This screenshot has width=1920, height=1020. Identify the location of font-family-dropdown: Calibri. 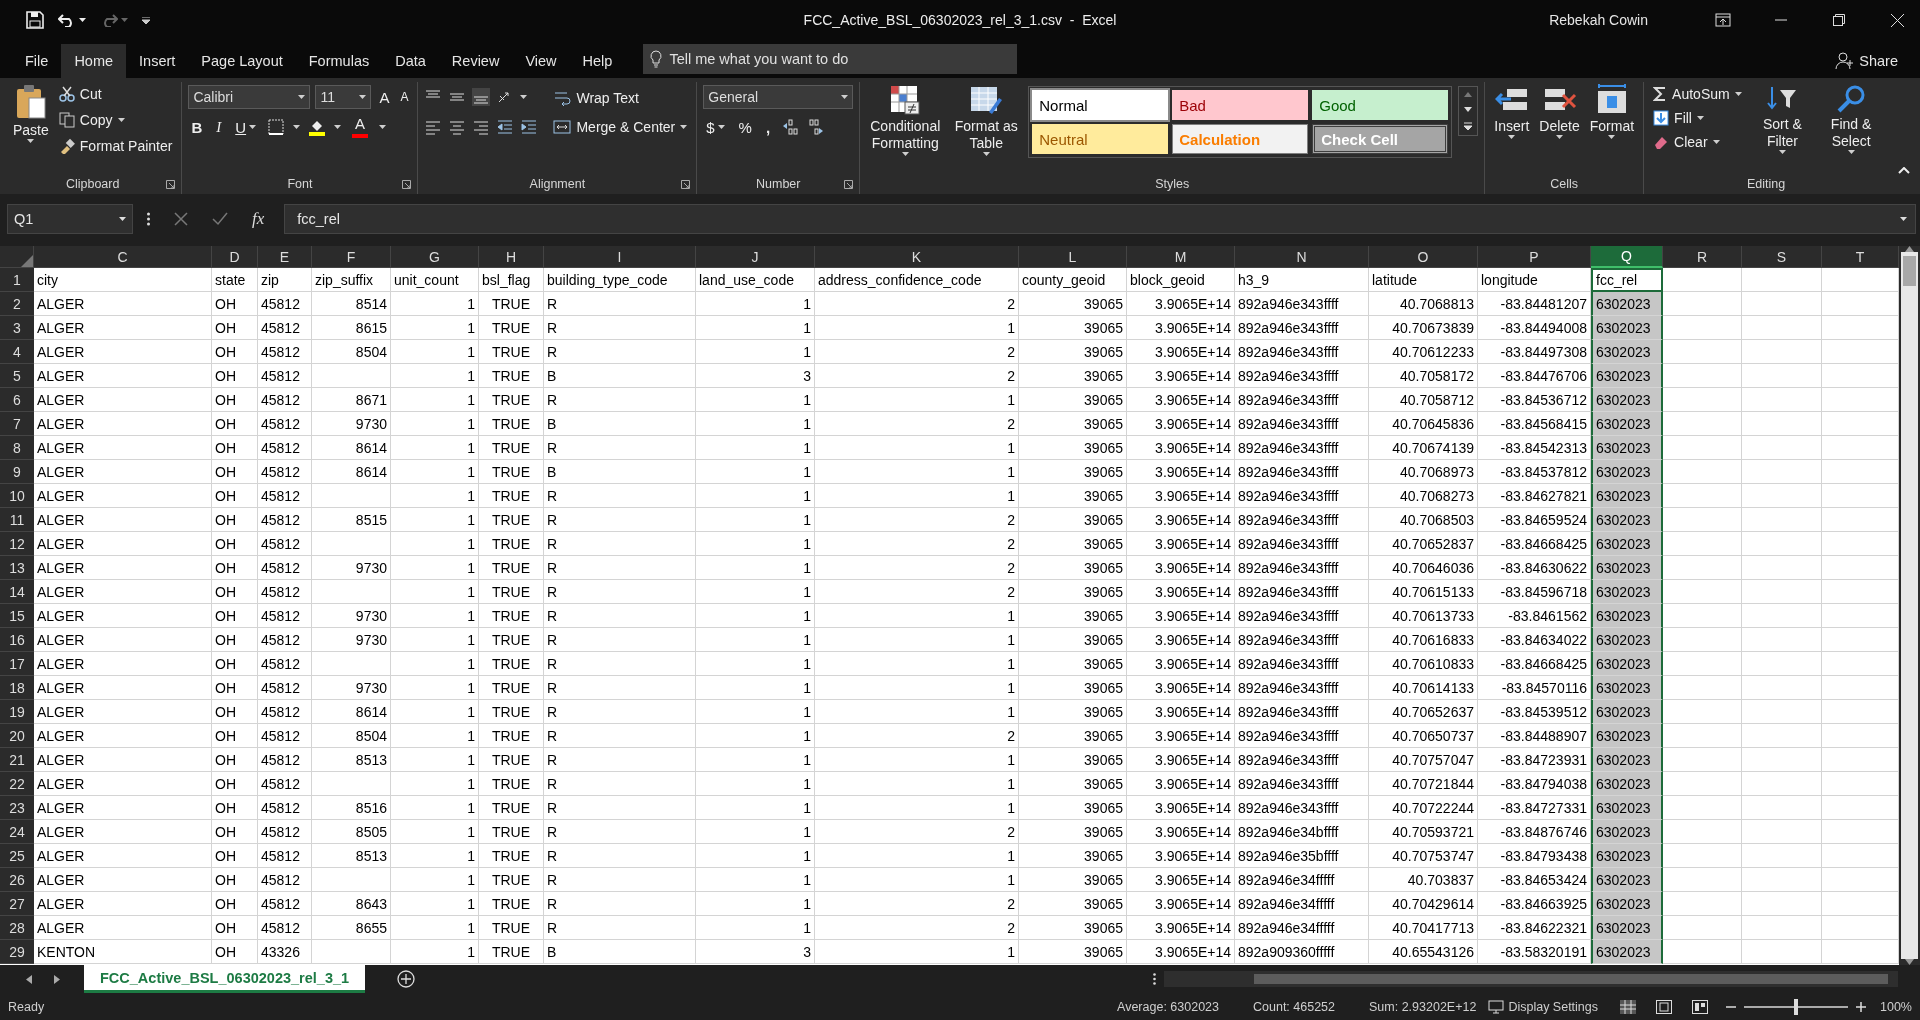
(249, 97).